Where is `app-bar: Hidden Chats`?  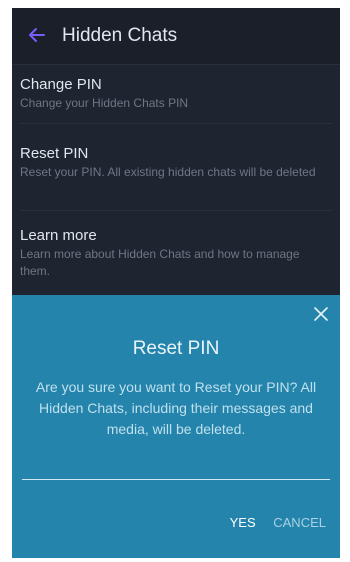 app-bar: Hidden Chats is located at coordinates (176, 36).